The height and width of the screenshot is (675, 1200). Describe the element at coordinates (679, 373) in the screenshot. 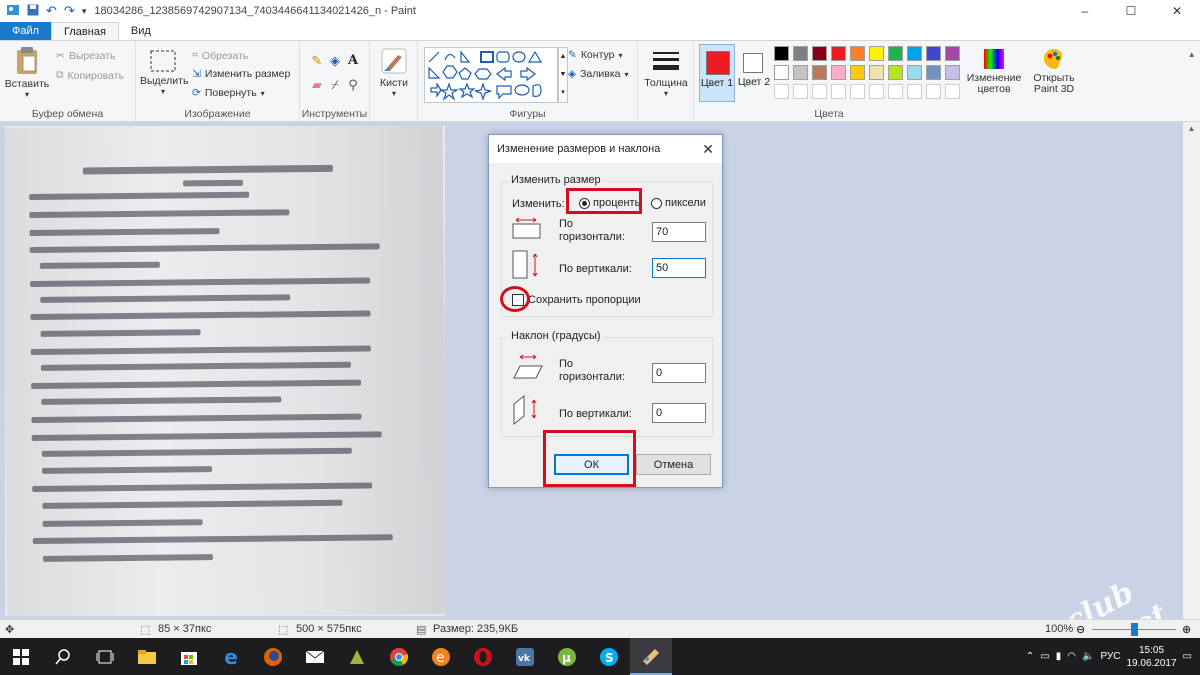

I see `skew-horizontal-input: 0` at that location.